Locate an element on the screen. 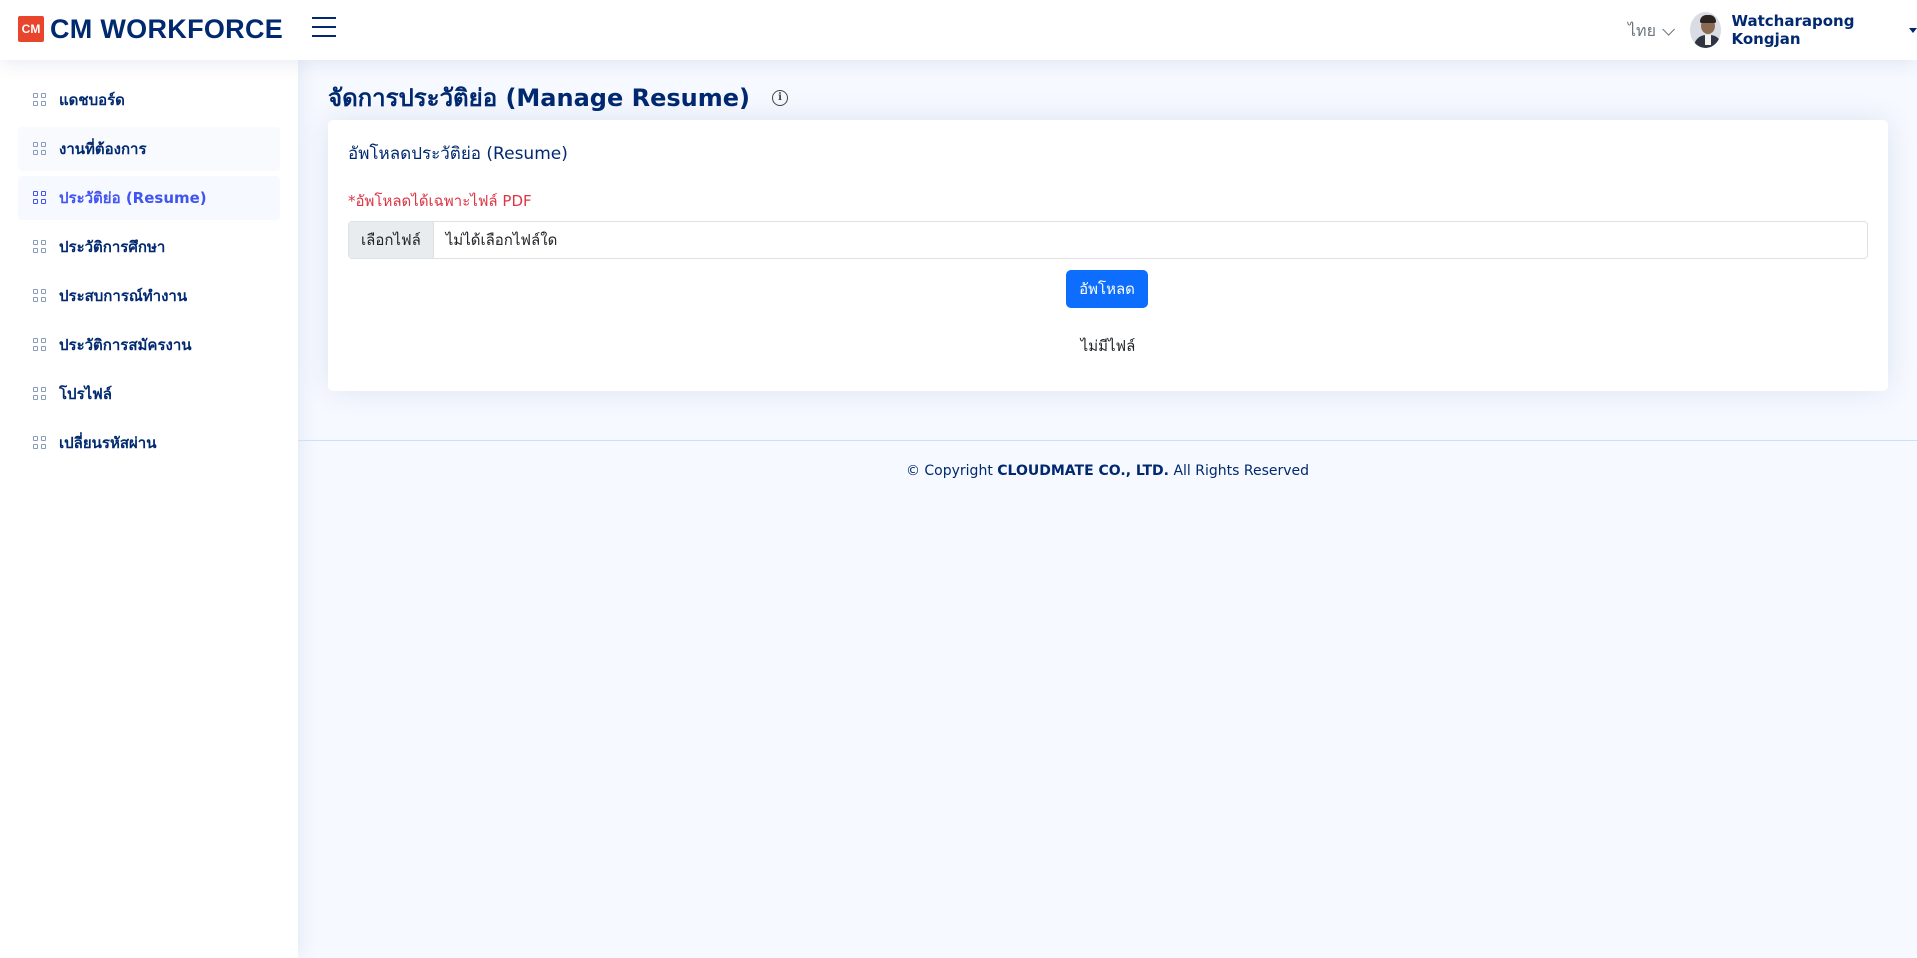  logo: CM CM WORKFORCE is located at coordinates (150, 29).